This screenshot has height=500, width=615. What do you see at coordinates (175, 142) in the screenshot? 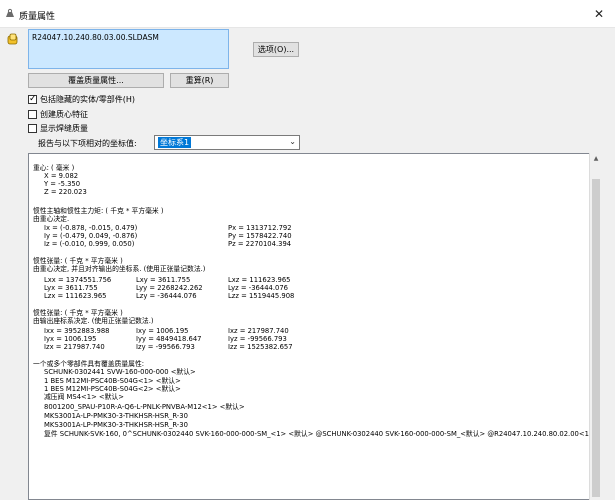
I see `coordinate-system-value: 坐标系1` at bounding box center [175, 142].